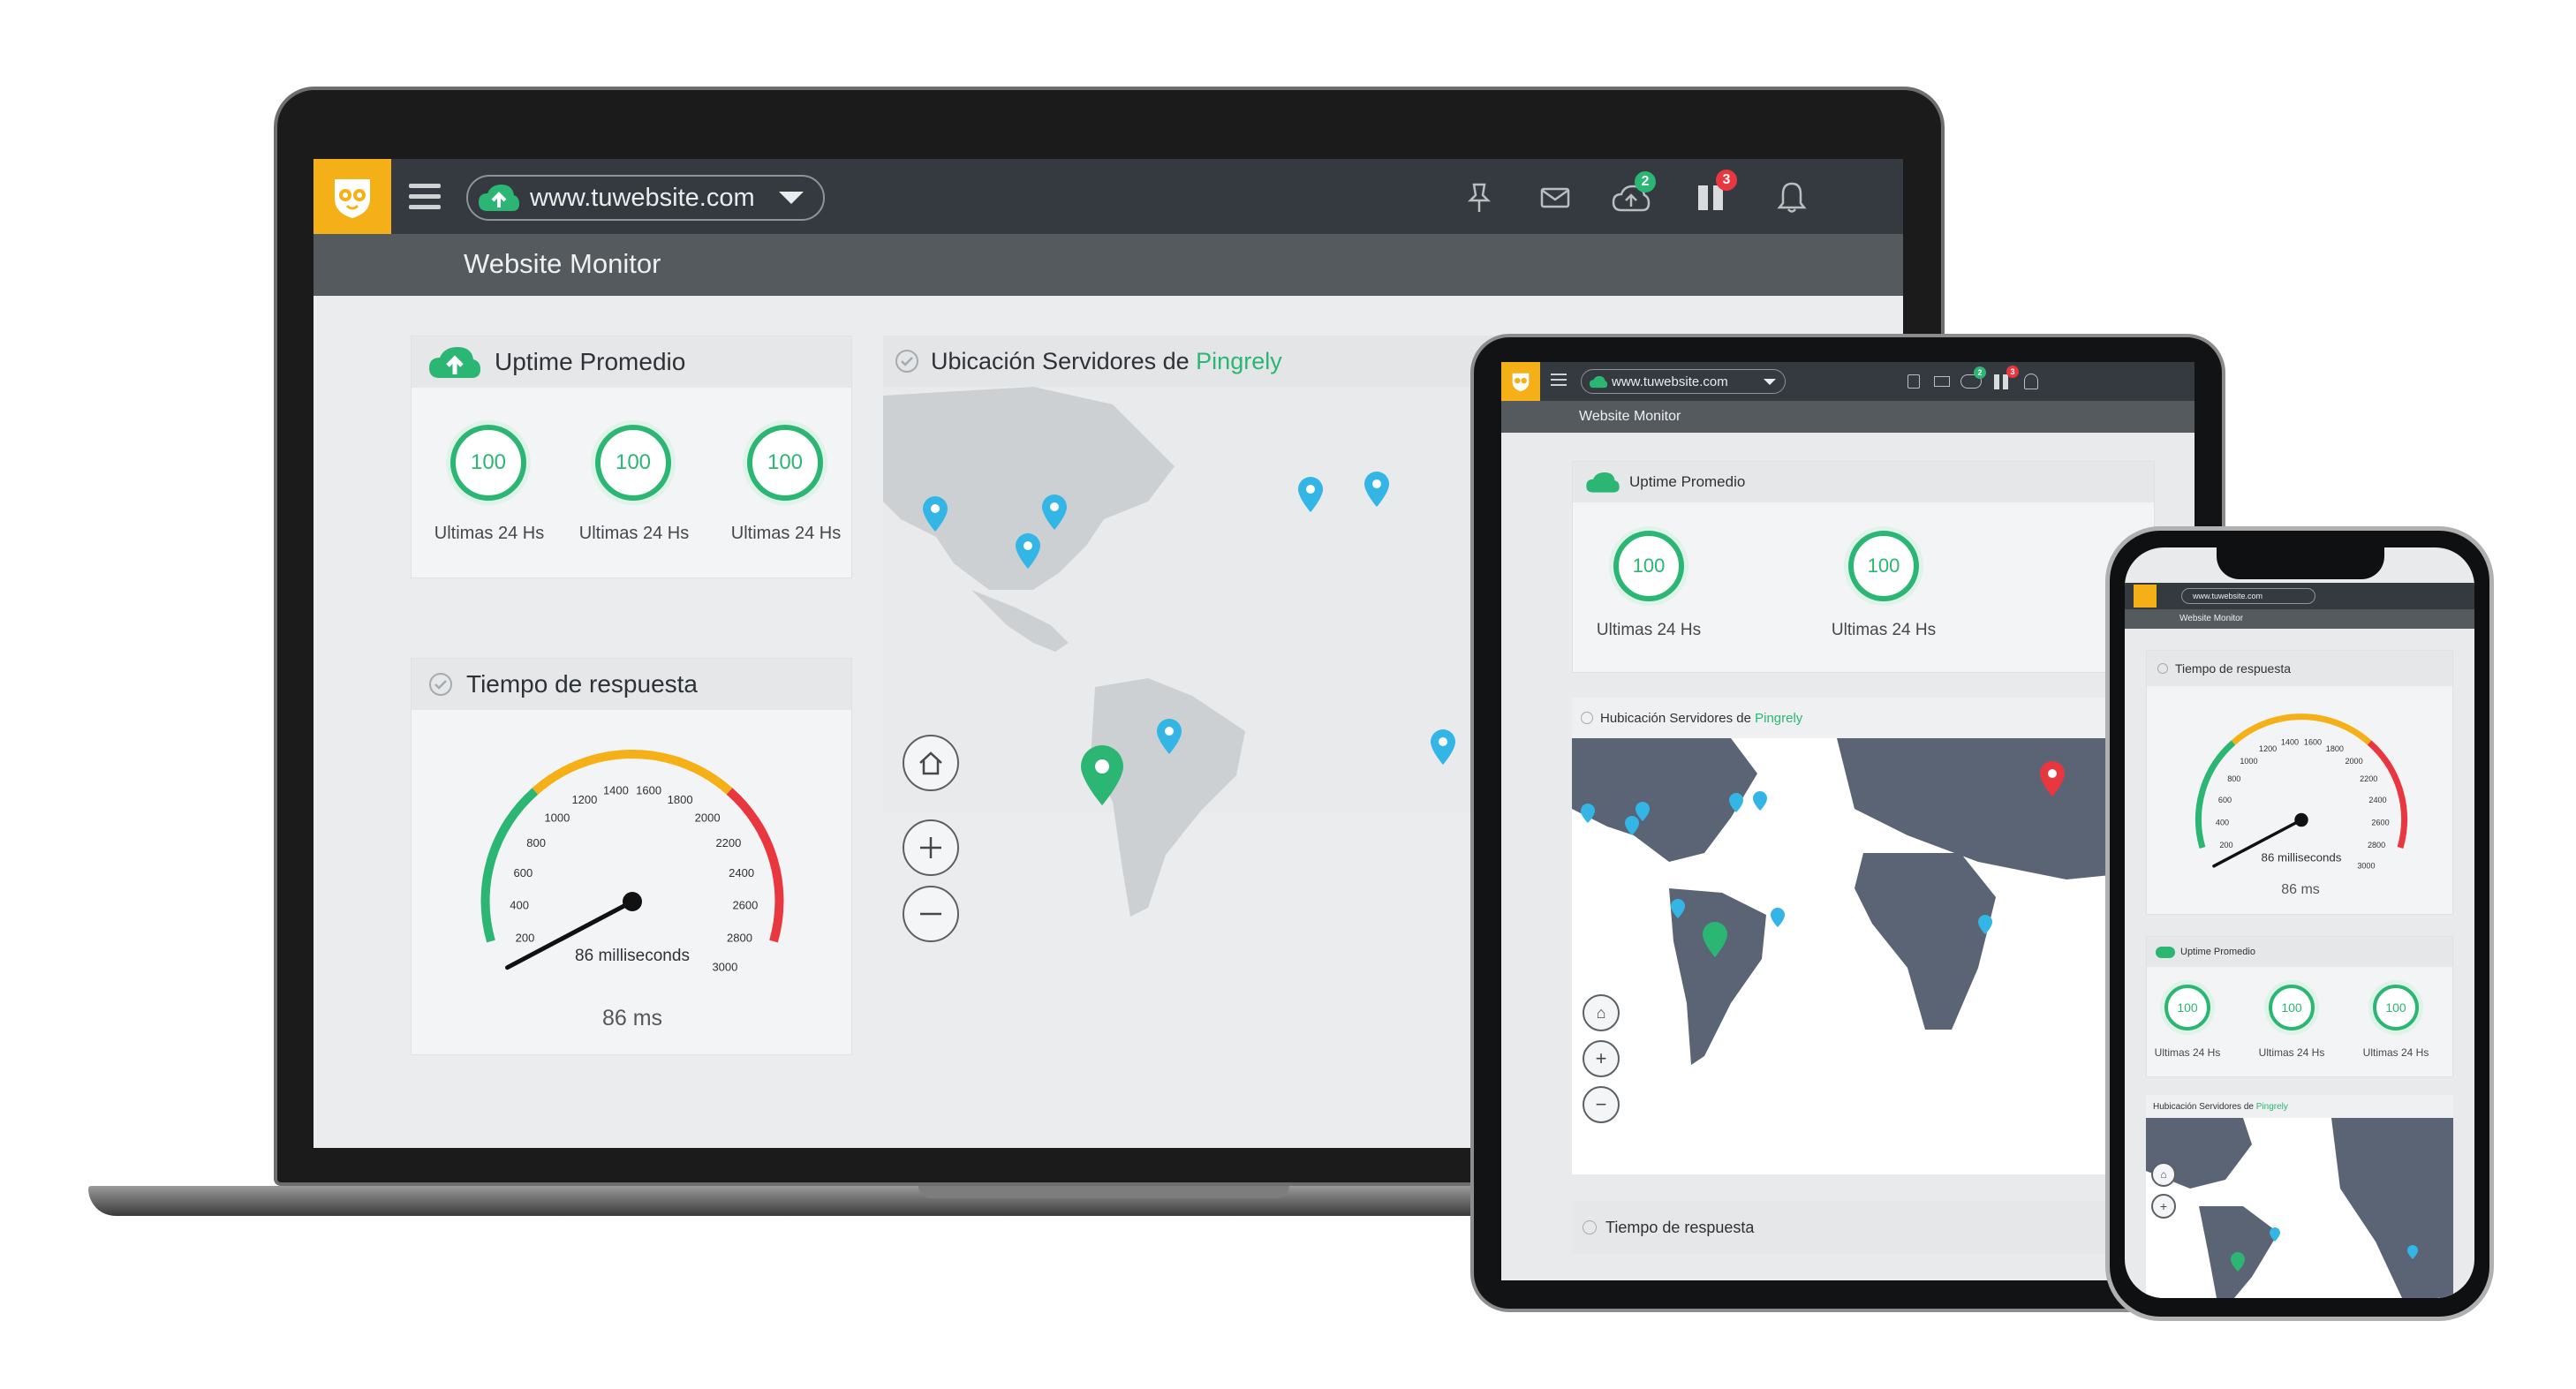 The height and width of the screenshot is (1389, 2576). I want to click on gauge-tick-label: 2600, so click(745, 905).